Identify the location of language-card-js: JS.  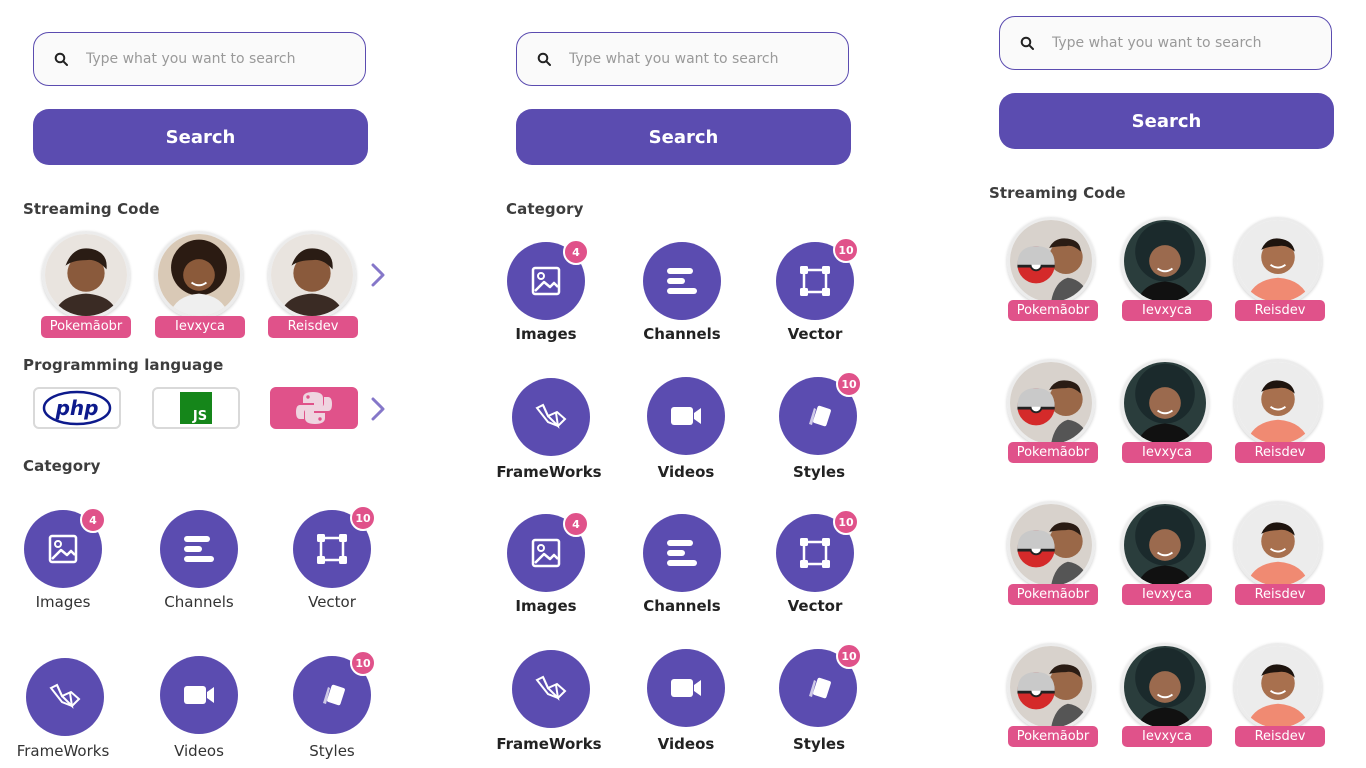
(196, 408).